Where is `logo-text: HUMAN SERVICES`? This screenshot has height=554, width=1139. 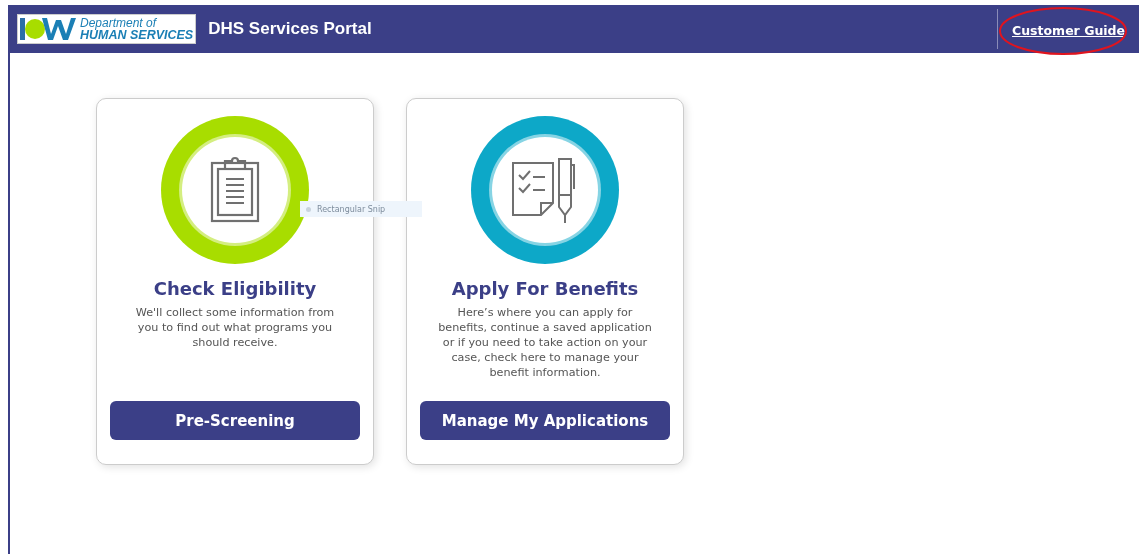 logo-text: HUMAN SERVICES is located at coordinates (137, 35).